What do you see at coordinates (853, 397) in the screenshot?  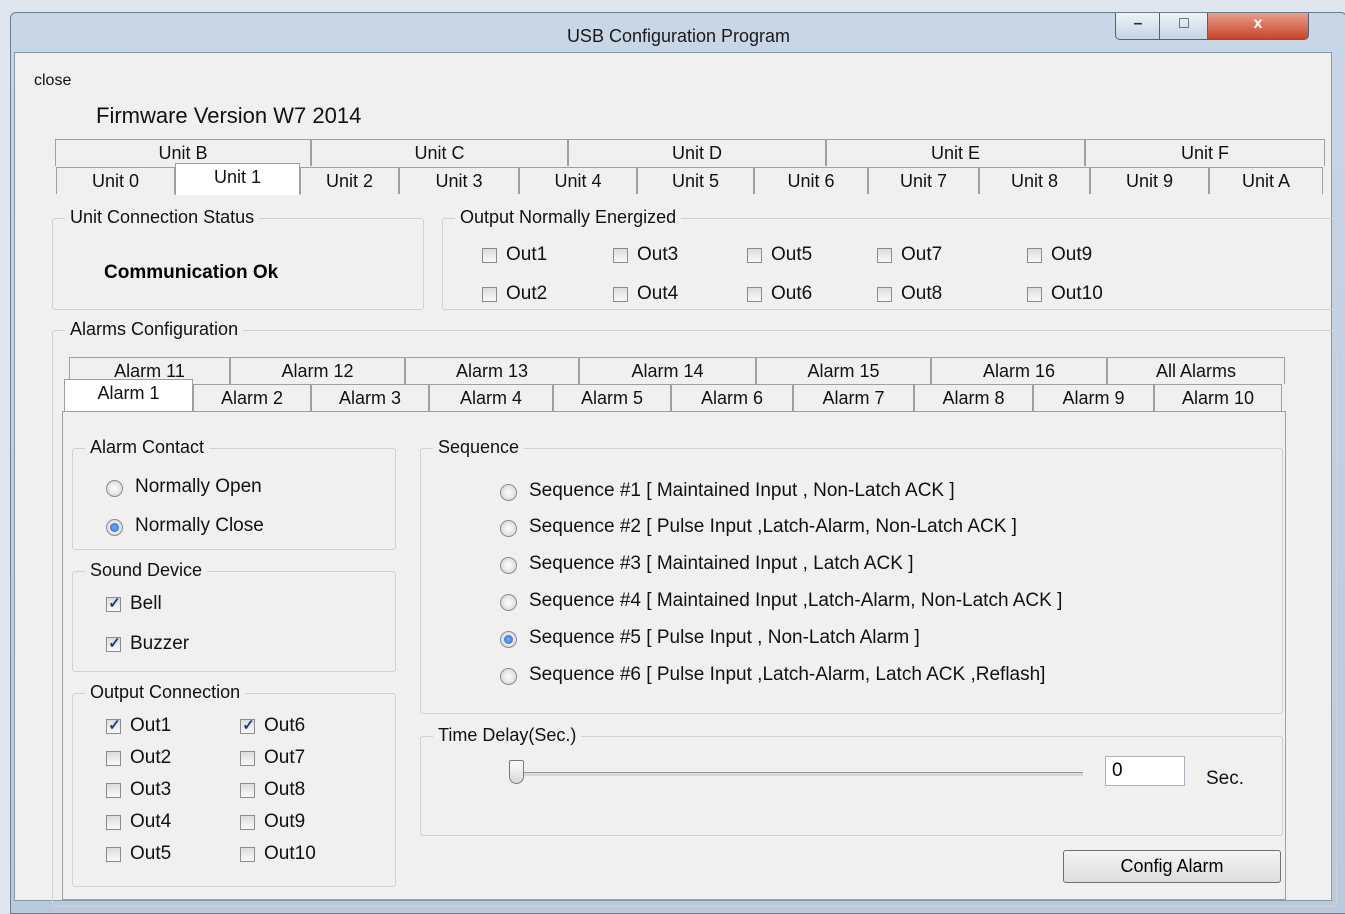 I see `alarm-tab: Alarm 7` at bounding box center [853, 397].